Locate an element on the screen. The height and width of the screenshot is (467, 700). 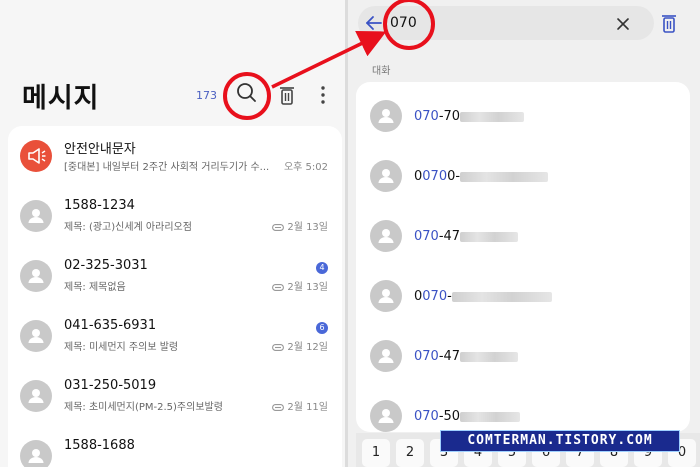
result-number: 0070- is located at coordinates (483, 296).